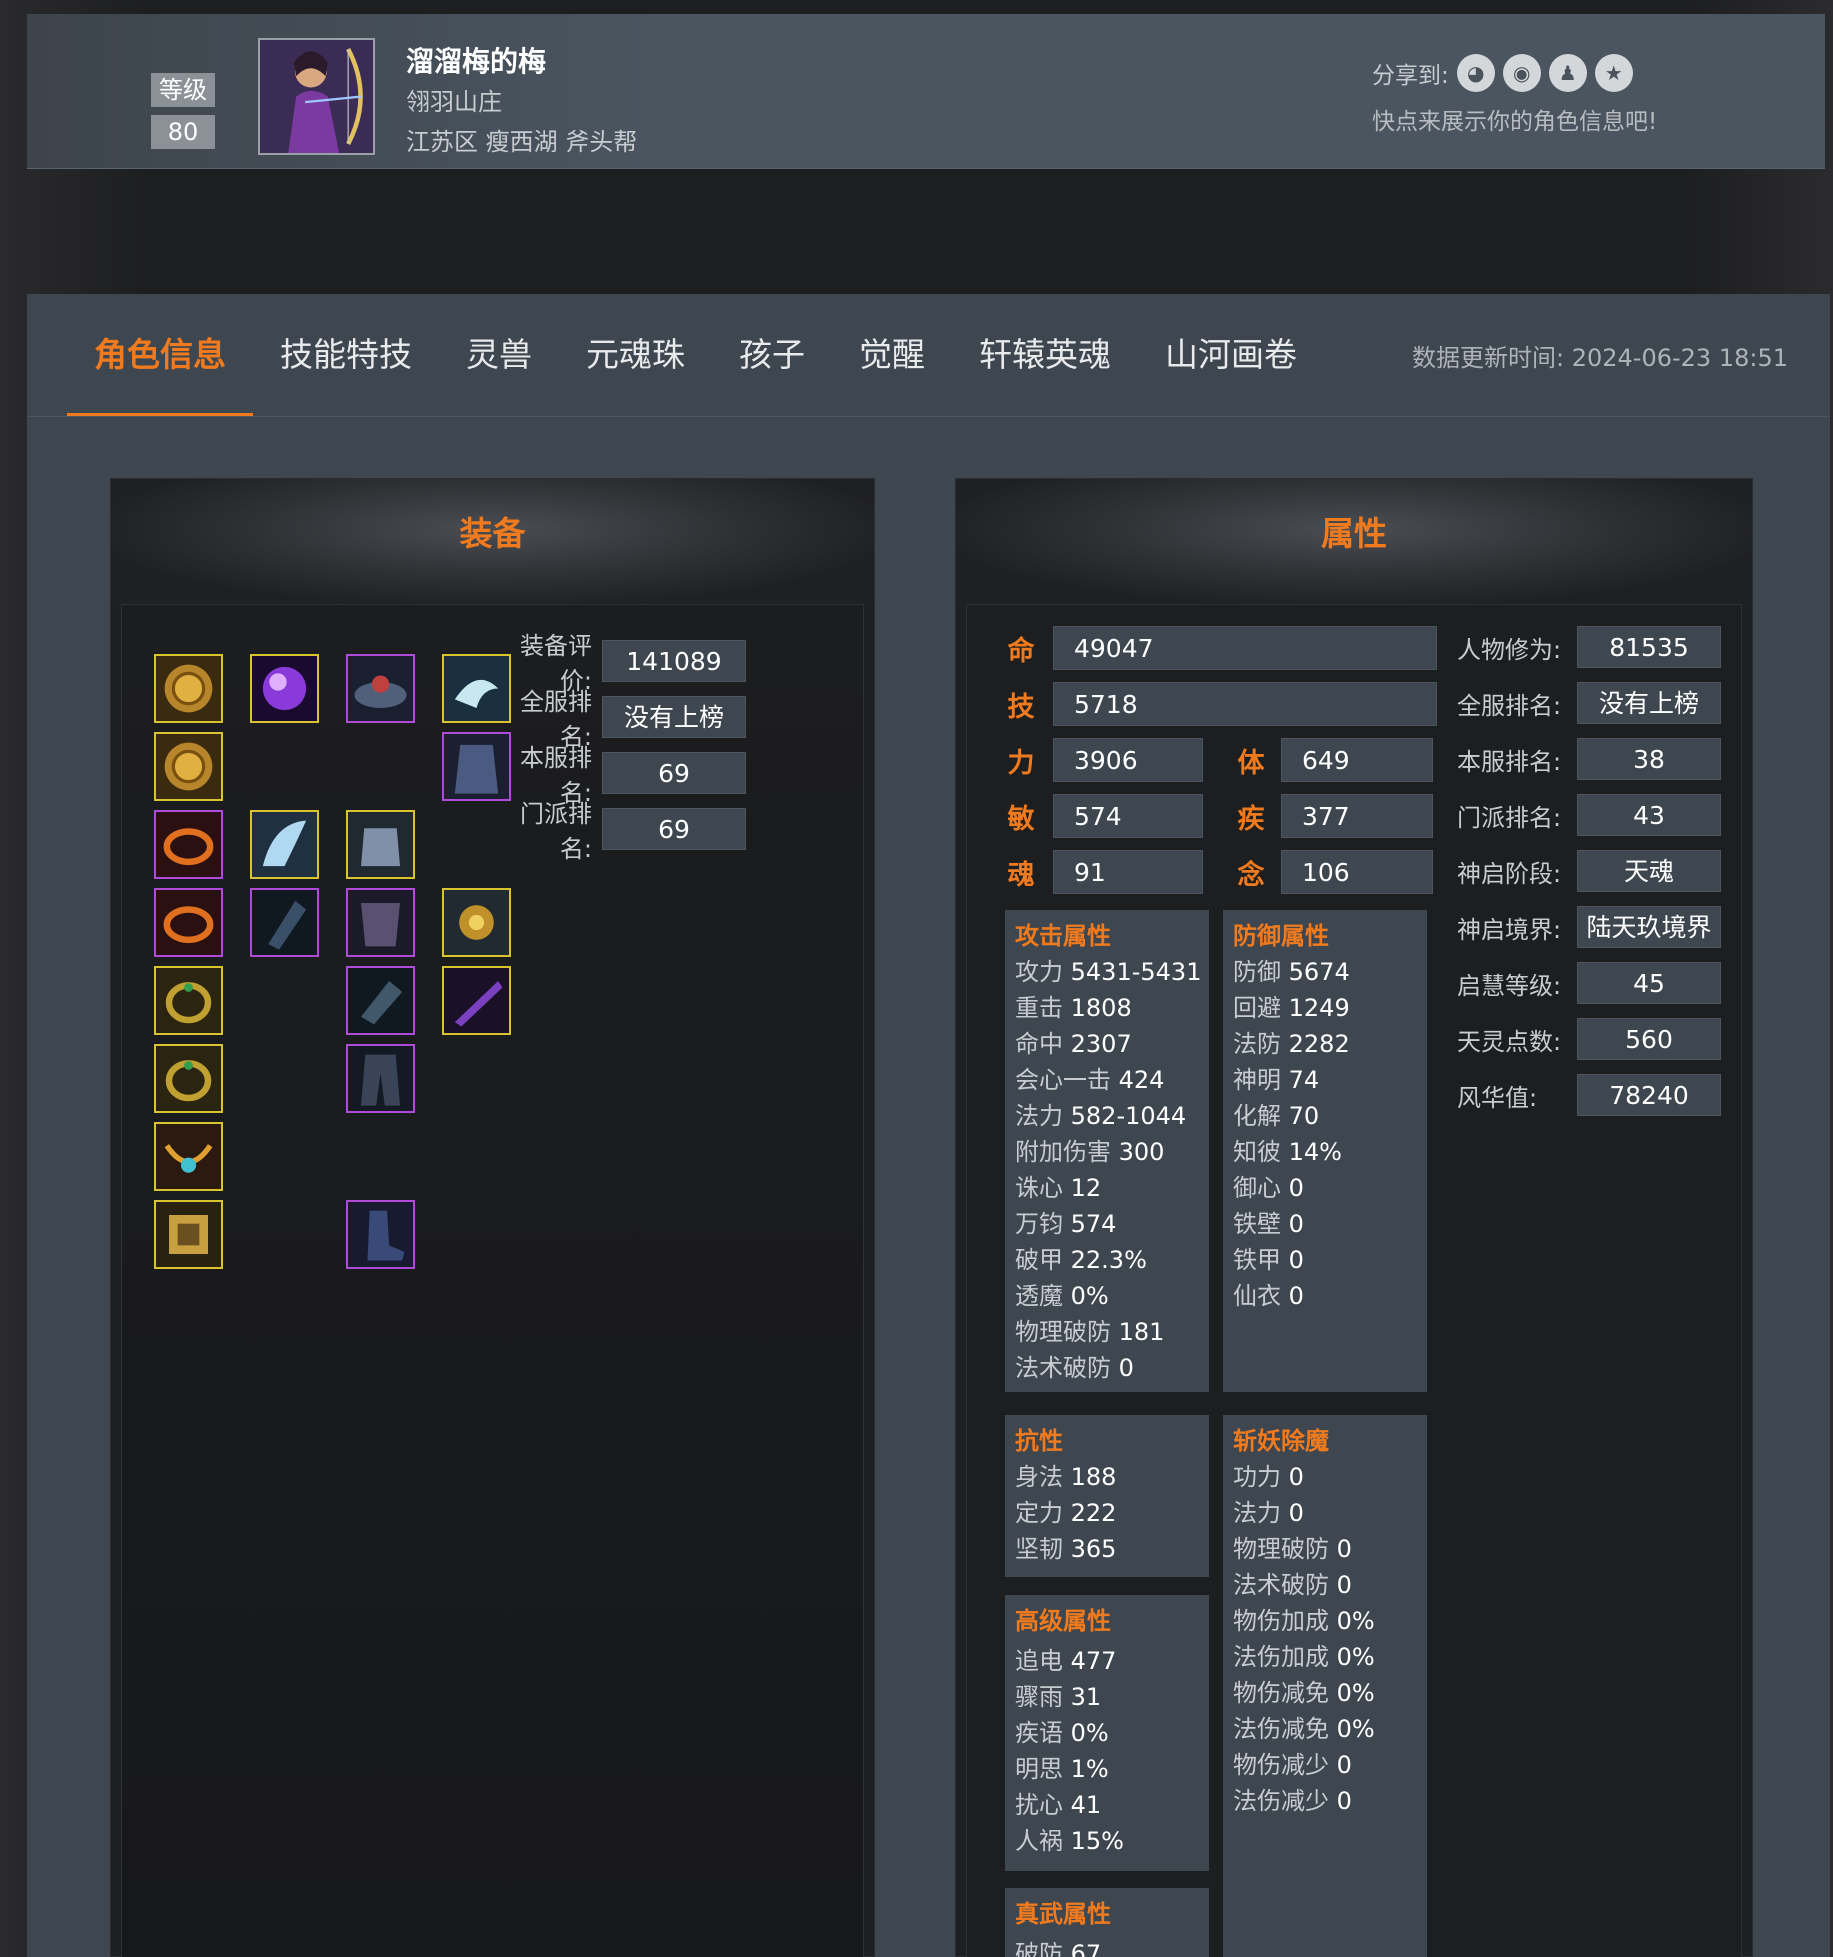 Image resolution: width=1833 pixels, height=1957 pixels. I want to click on advanced-attributes-box: 高级属性 追电 477 骤雨 31 疾语 0% 明思 1% 扰心 41 人祸 15%, so click(1107, 1733).